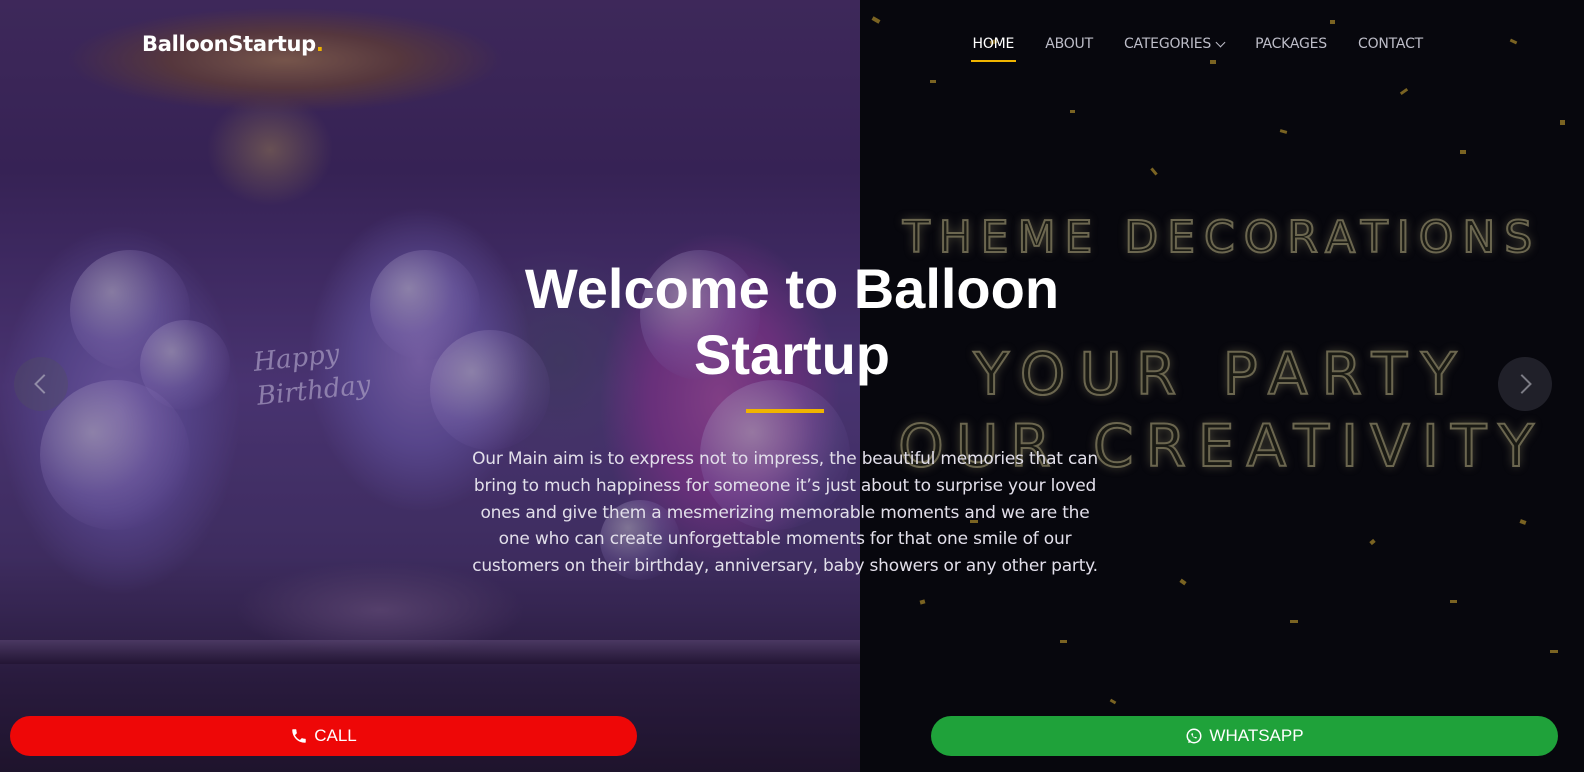 The height and width of the screenshot is (772, 1584). Describe the element at coordinates (792, 321) in the screenshot. I see `hero-title: Welcome to Balloon Startup` at that location.